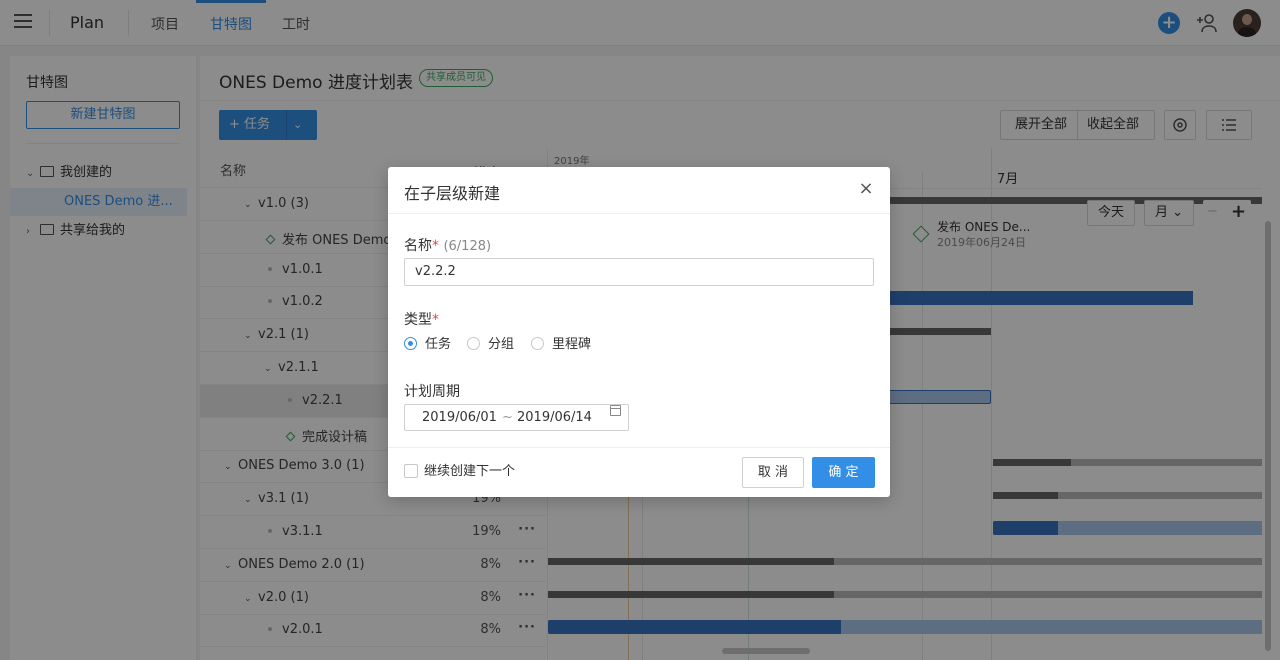  What do you see at coordinates (639, 272) in the screenshot?
I see `name-input: v2.2.2` at bounding box center [639, 272].